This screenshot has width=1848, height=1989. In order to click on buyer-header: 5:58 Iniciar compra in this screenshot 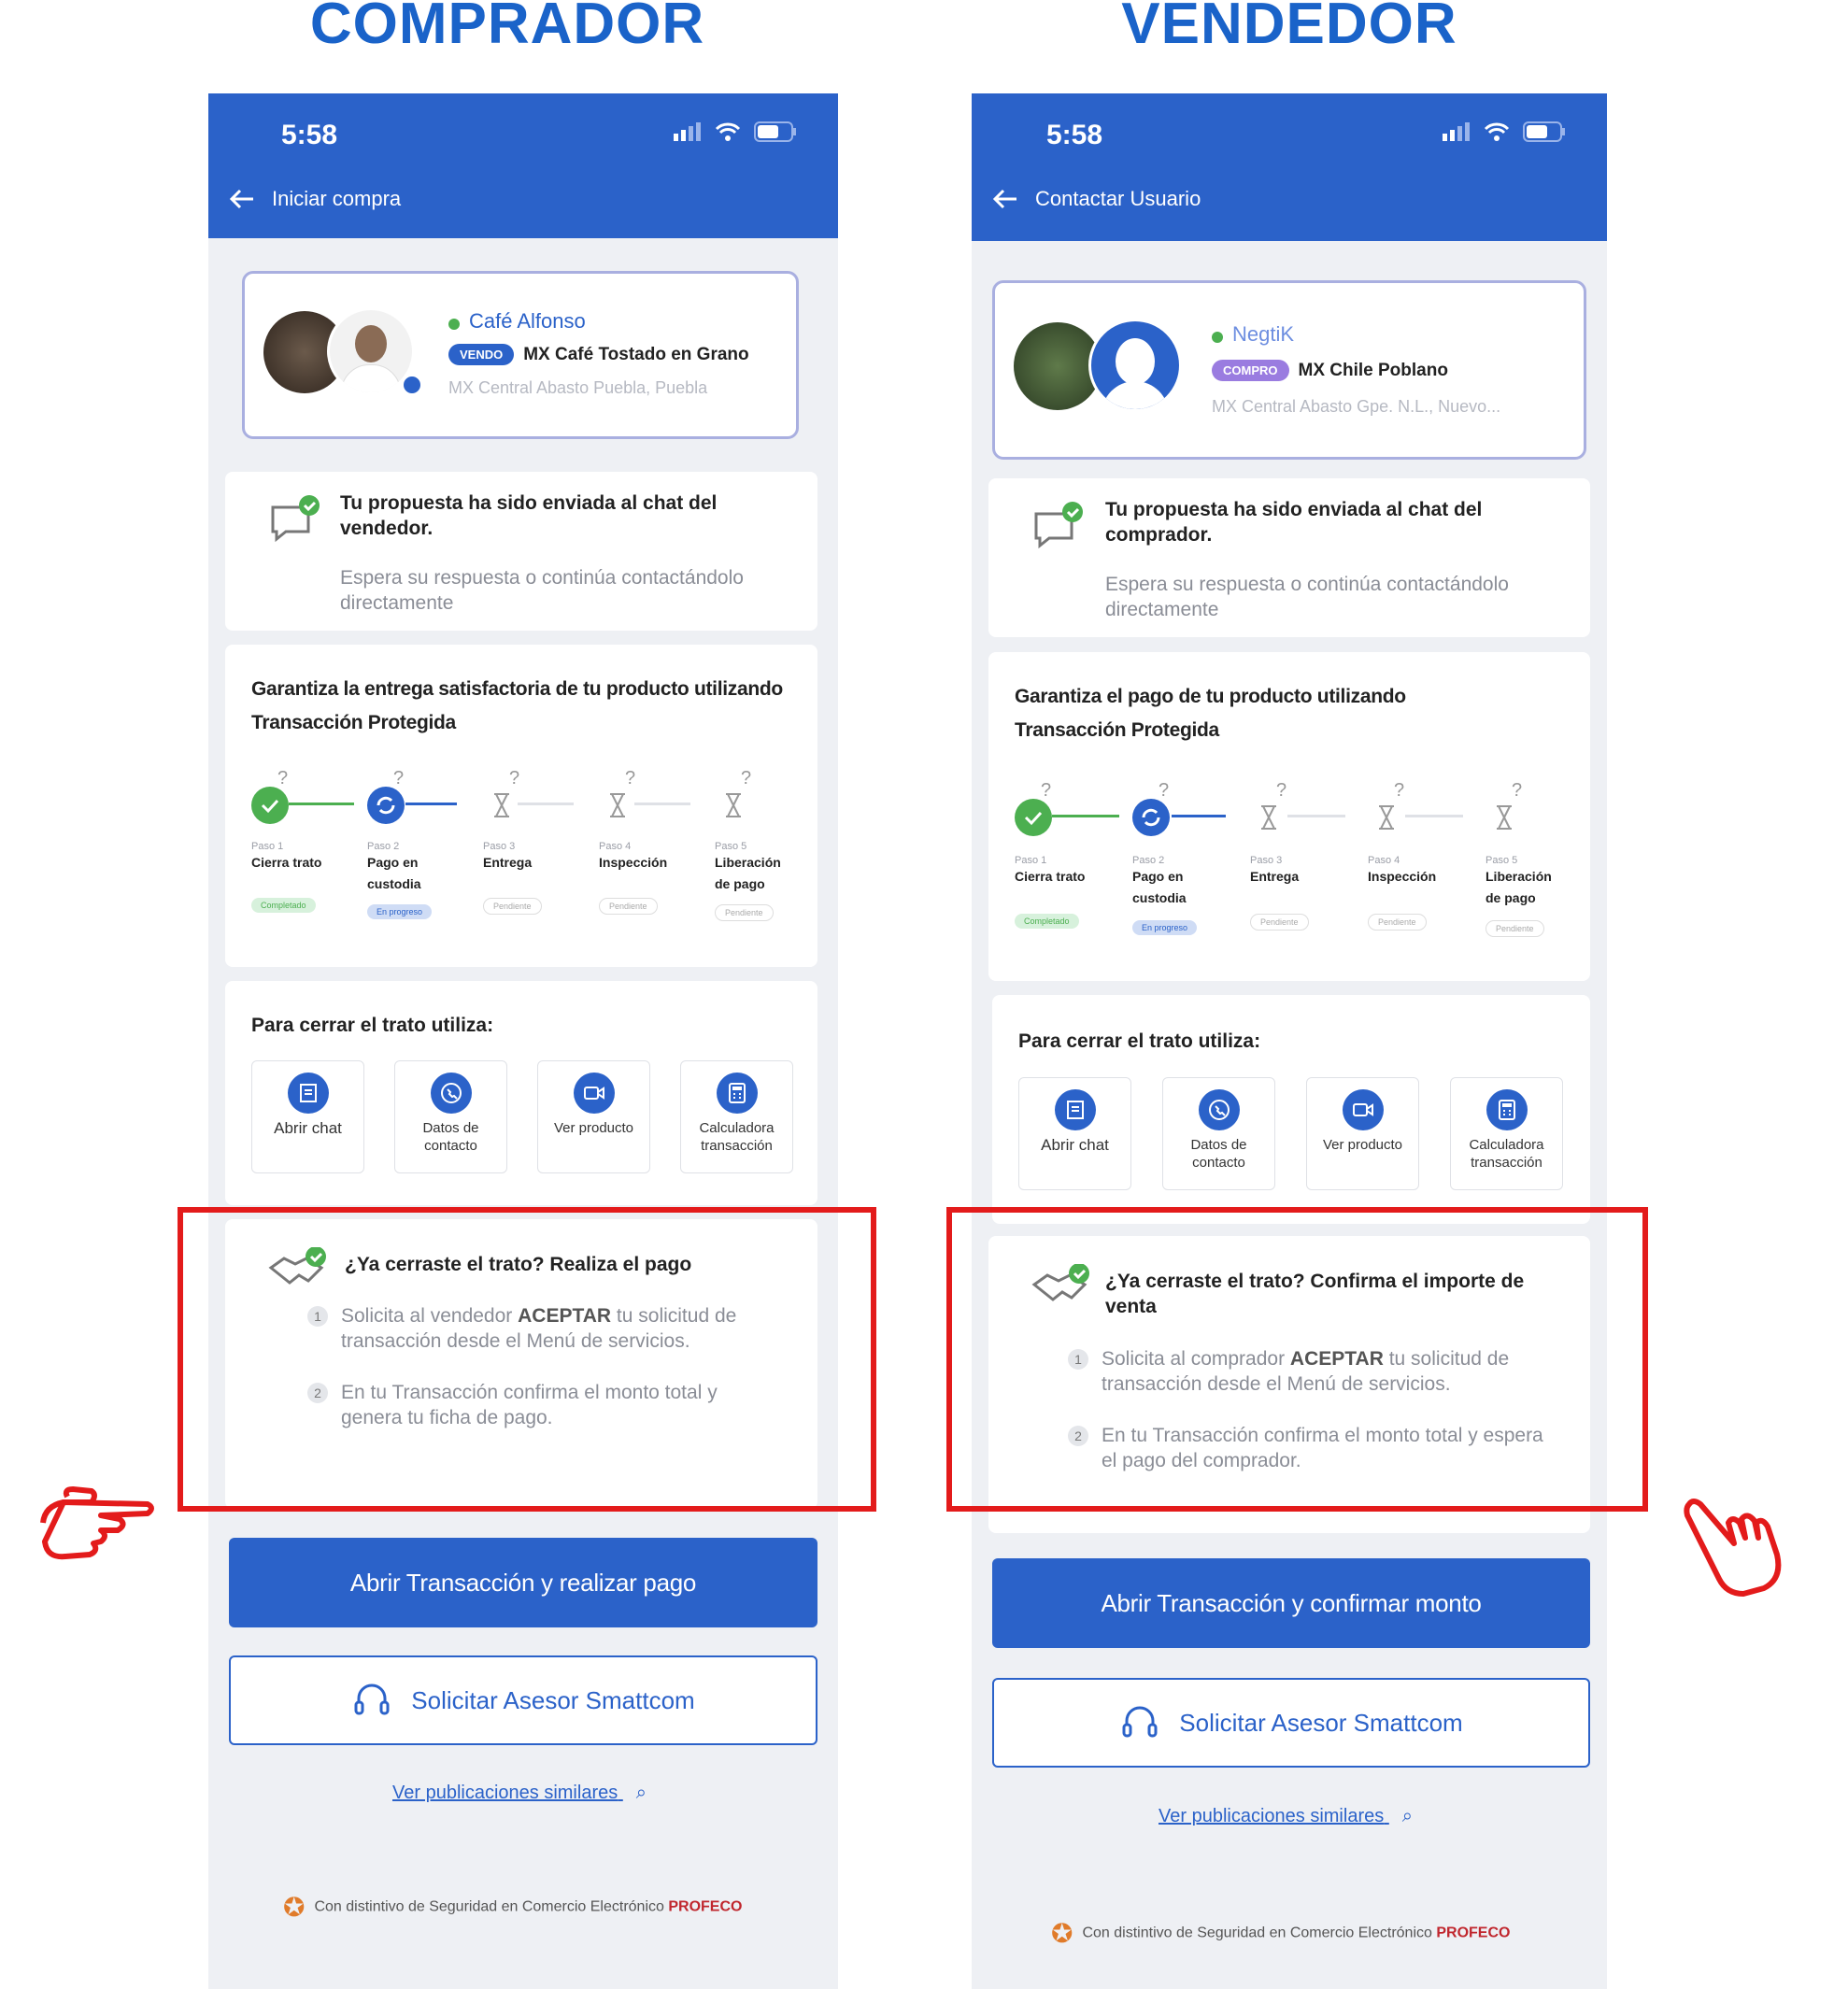, I will do `click(523, 165)`.